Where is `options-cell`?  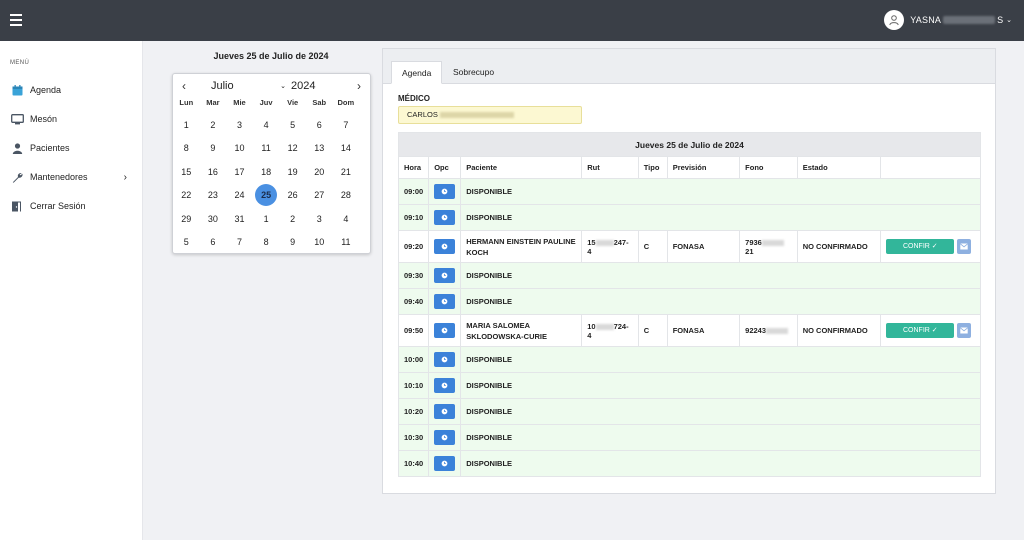
options-cell is located at coordinates (445, 330).